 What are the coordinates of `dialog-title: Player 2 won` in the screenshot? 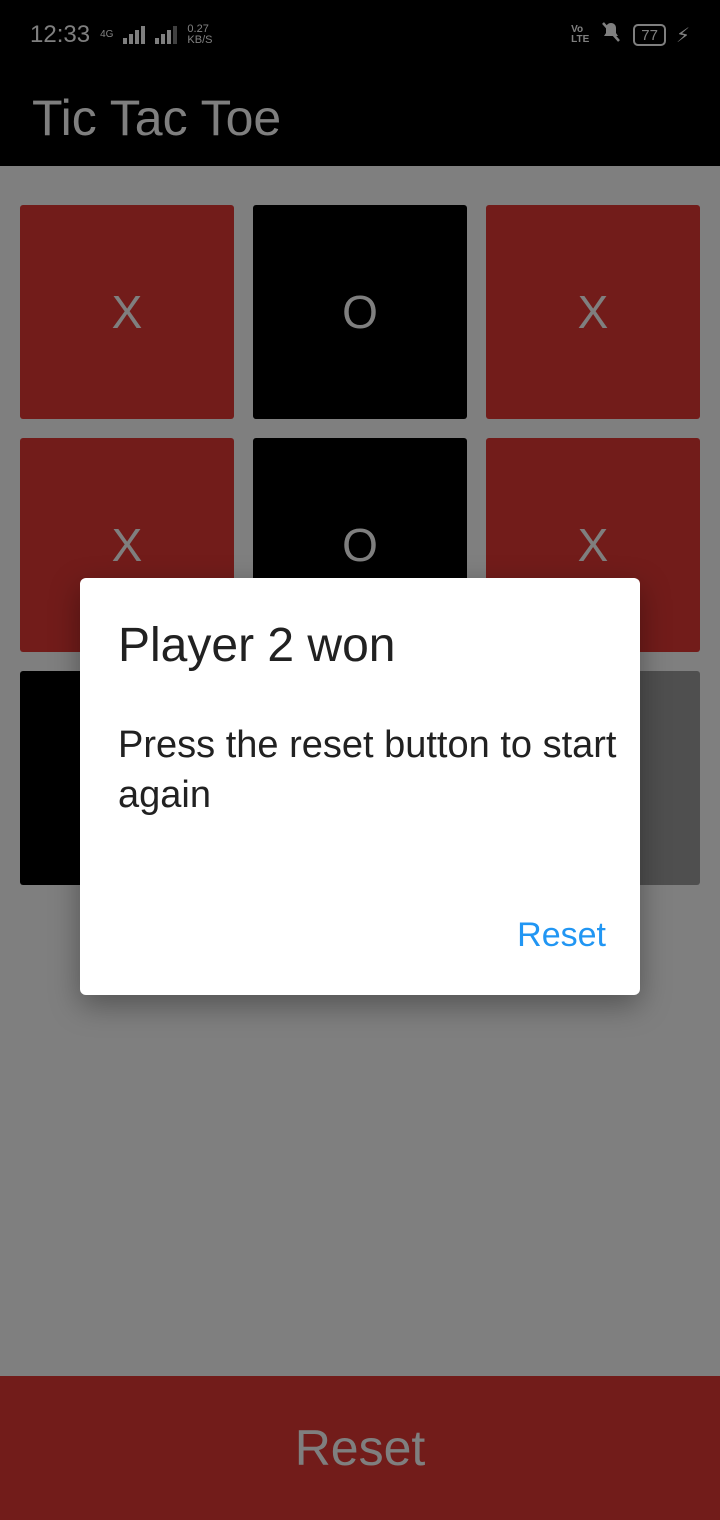 It's located at (257, 645).